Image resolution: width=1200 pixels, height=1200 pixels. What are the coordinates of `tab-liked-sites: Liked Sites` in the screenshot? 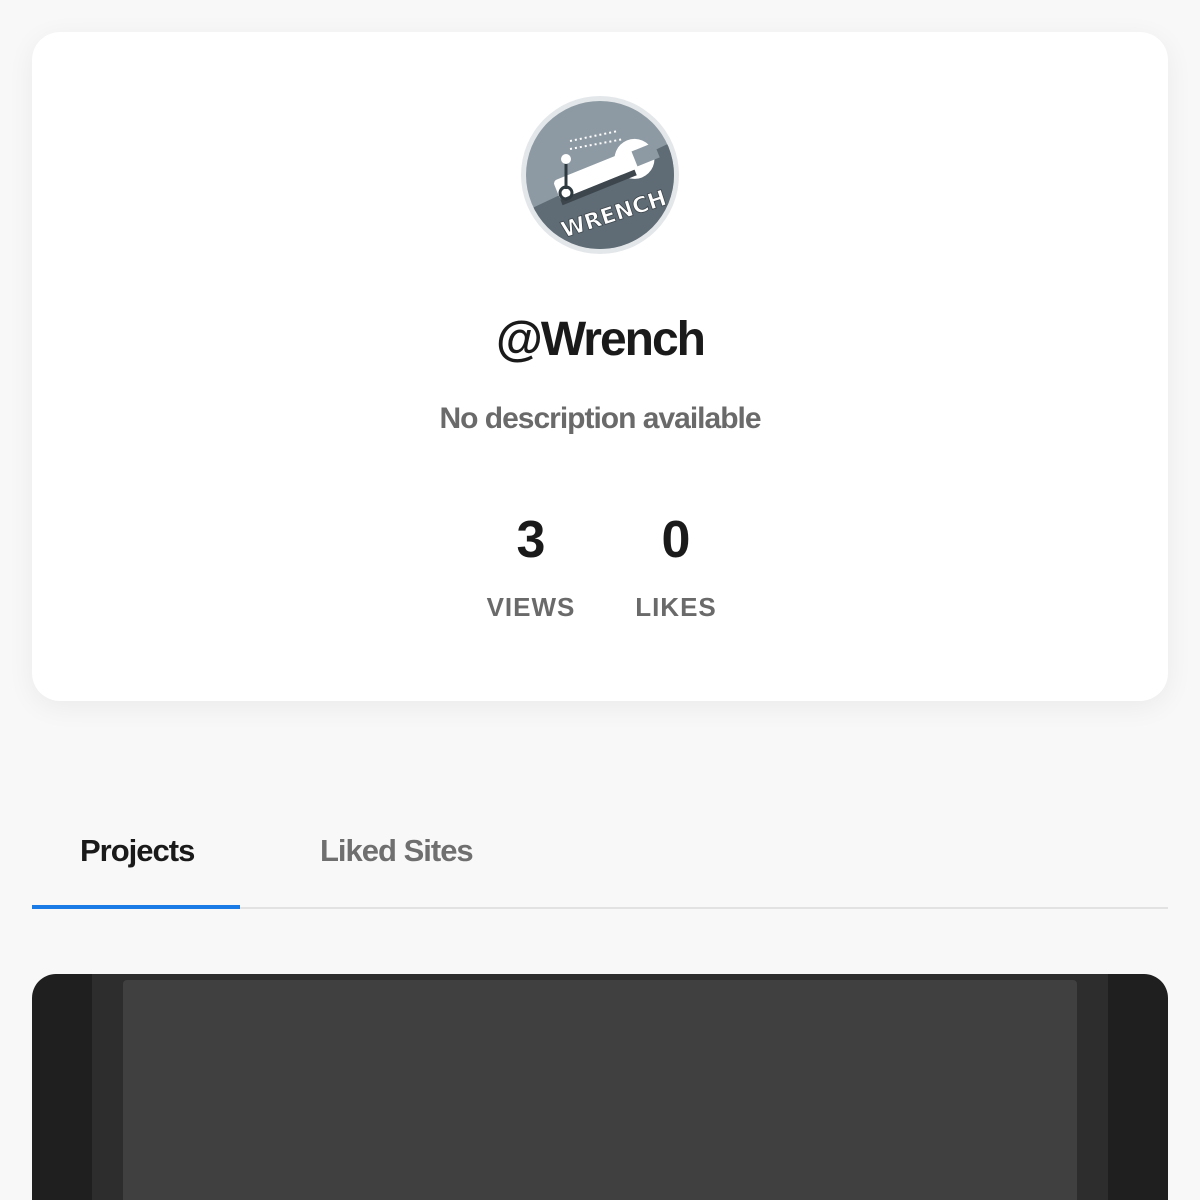 It's located at (397, 857).